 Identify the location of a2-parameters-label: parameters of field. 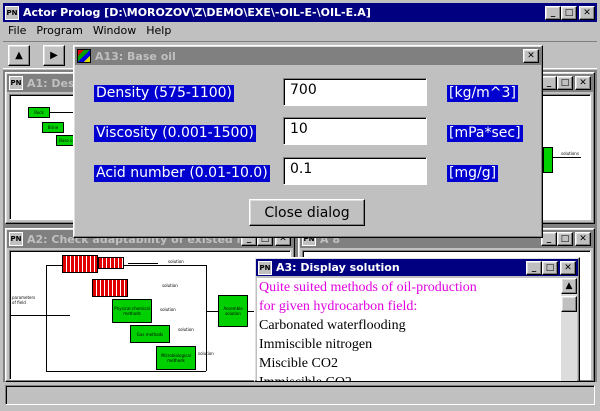
(24, 300).